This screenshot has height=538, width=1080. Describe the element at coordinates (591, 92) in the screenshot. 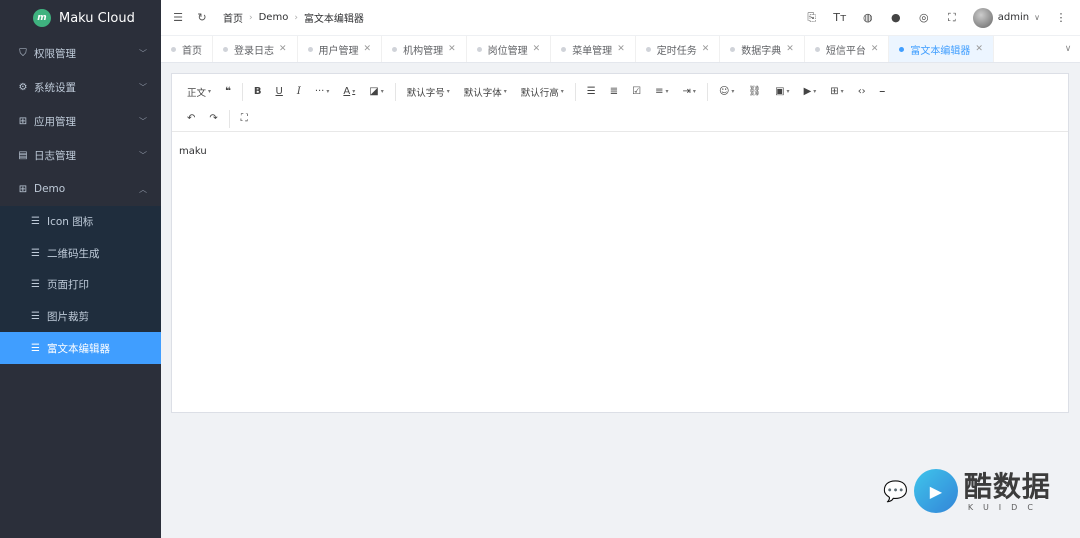

I see `bulleted-list-icon: ☰` at that location.